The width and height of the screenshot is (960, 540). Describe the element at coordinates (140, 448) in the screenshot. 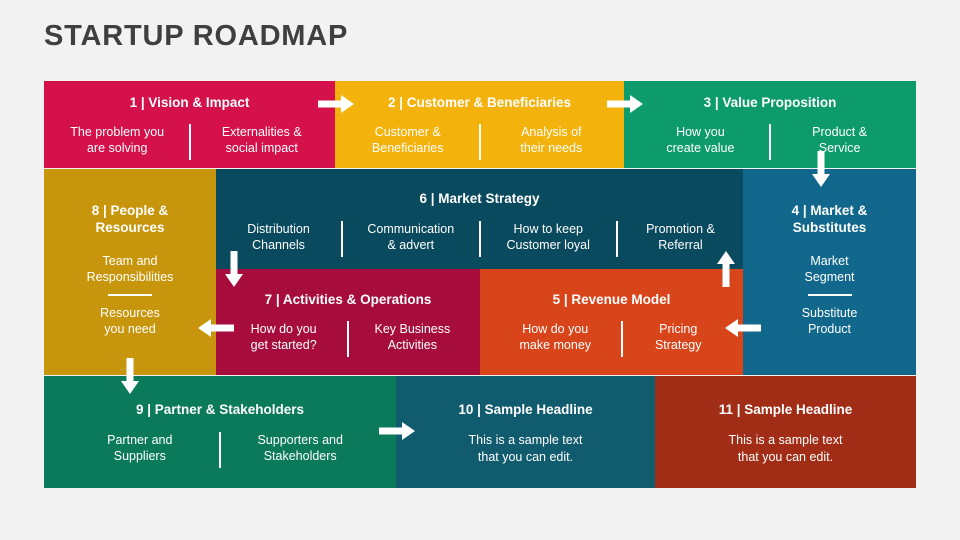

I see `box-subitem: Partner and Suppliers` at that location.